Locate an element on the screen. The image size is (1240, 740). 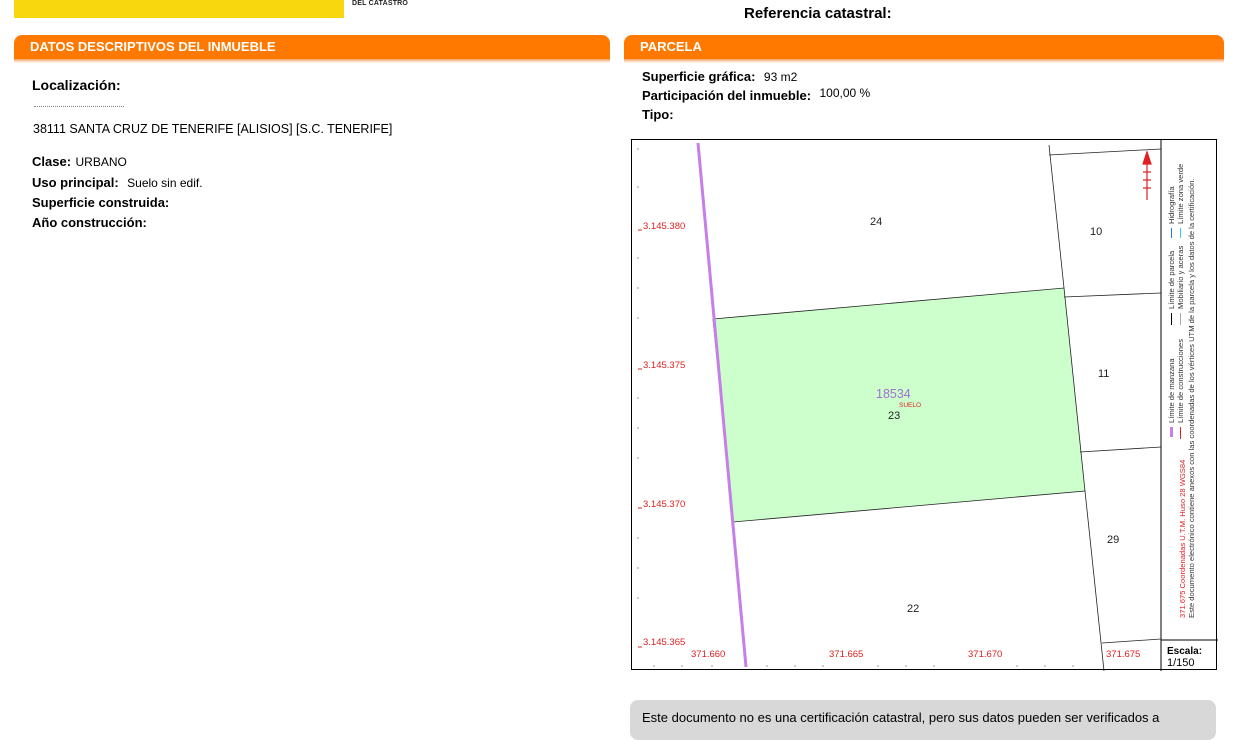
clase-value: URBANO is located at coordinates (101, 162).